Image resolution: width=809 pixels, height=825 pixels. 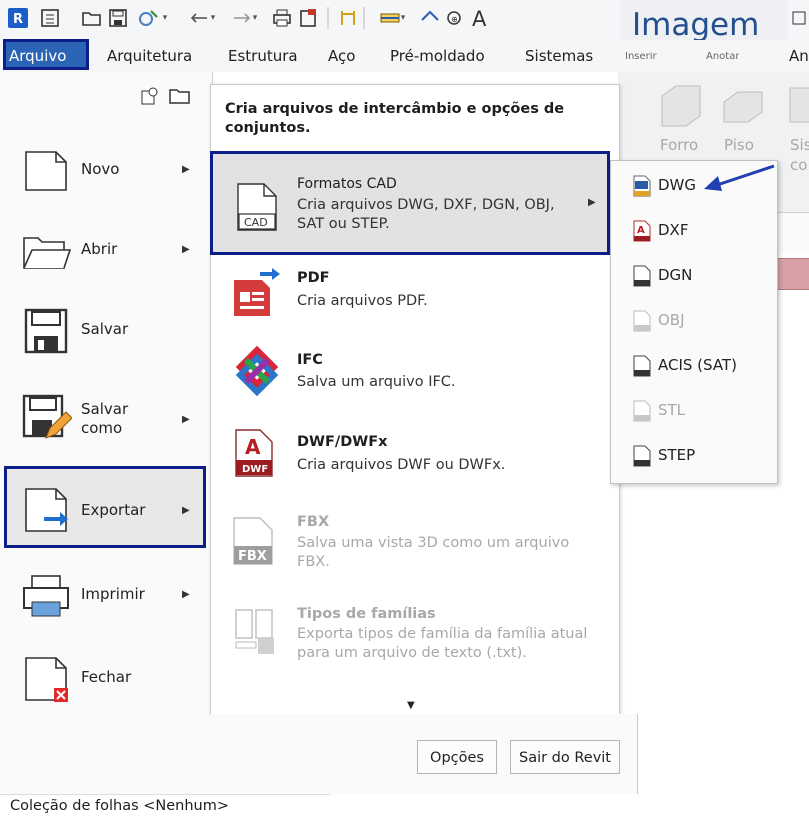 I want to click on dwg-icon, so click(x=642, y=186).